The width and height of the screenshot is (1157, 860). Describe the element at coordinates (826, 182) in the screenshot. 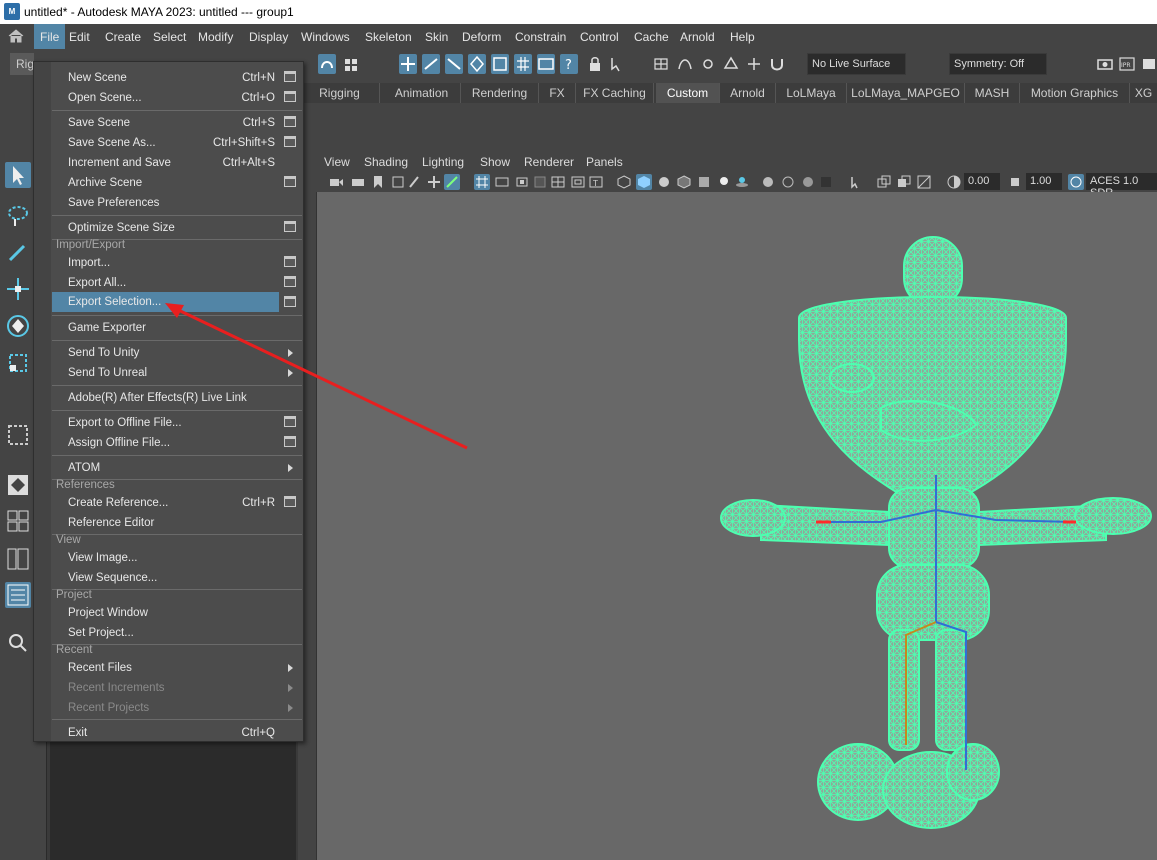

I see `depth-of-field-icon` at that location.